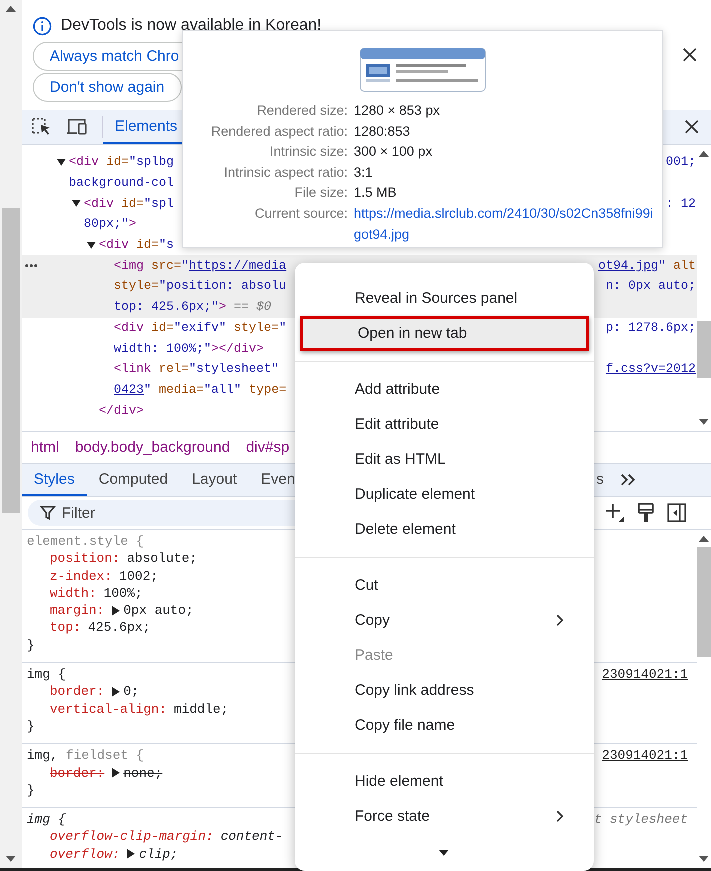 The height and width of the screenshot is (871, 711). I want to click on code-line: style="position: absolu, so click(200, 286).